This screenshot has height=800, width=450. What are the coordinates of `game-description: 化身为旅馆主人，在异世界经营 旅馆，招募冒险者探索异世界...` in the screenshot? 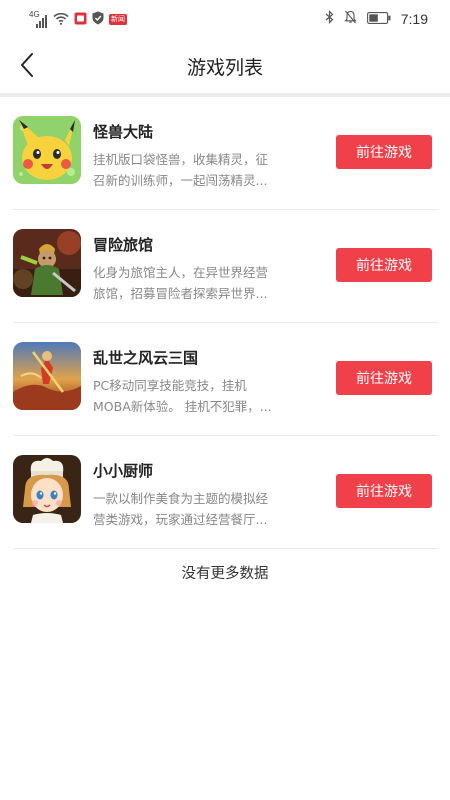 It's located at (185, 283).